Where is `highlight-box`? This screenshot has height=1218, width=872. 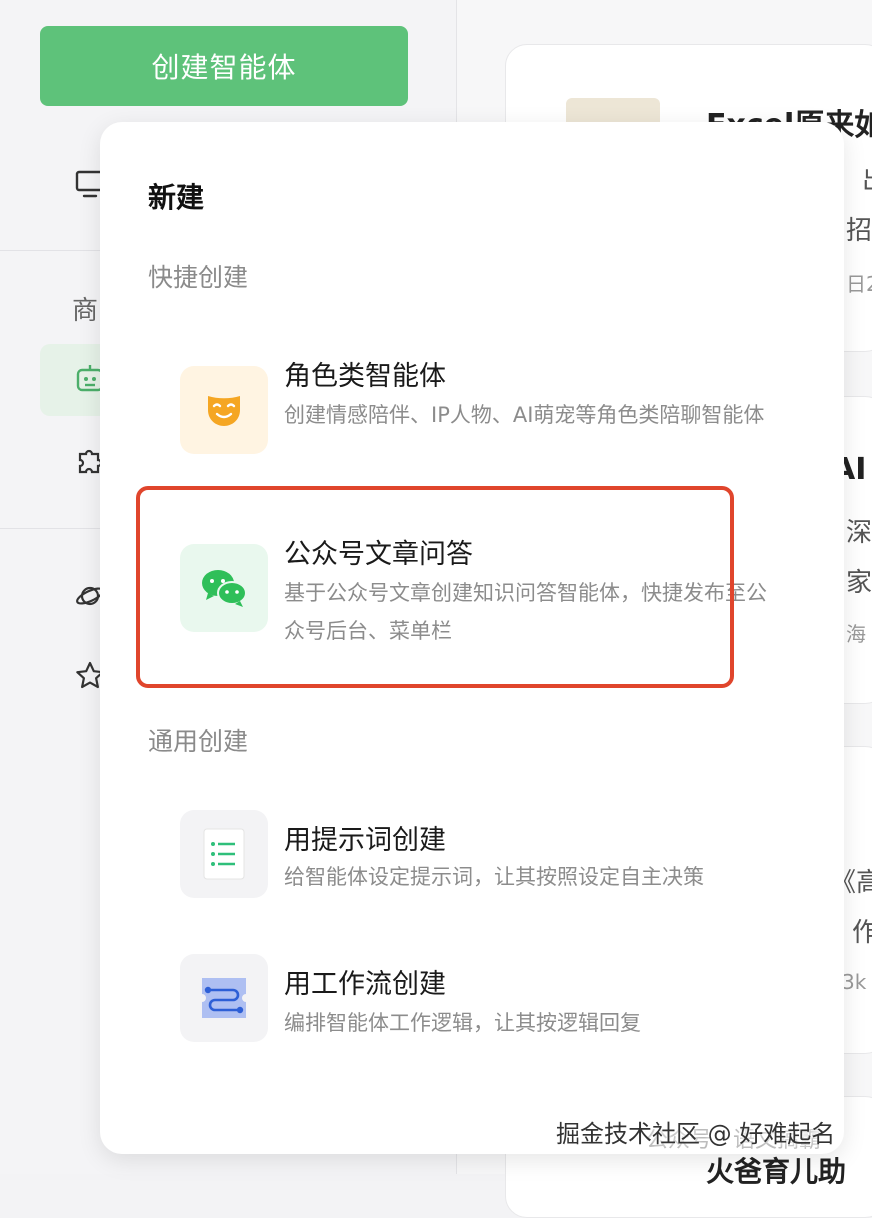
highlight-box is located at coordinates (435, 587).